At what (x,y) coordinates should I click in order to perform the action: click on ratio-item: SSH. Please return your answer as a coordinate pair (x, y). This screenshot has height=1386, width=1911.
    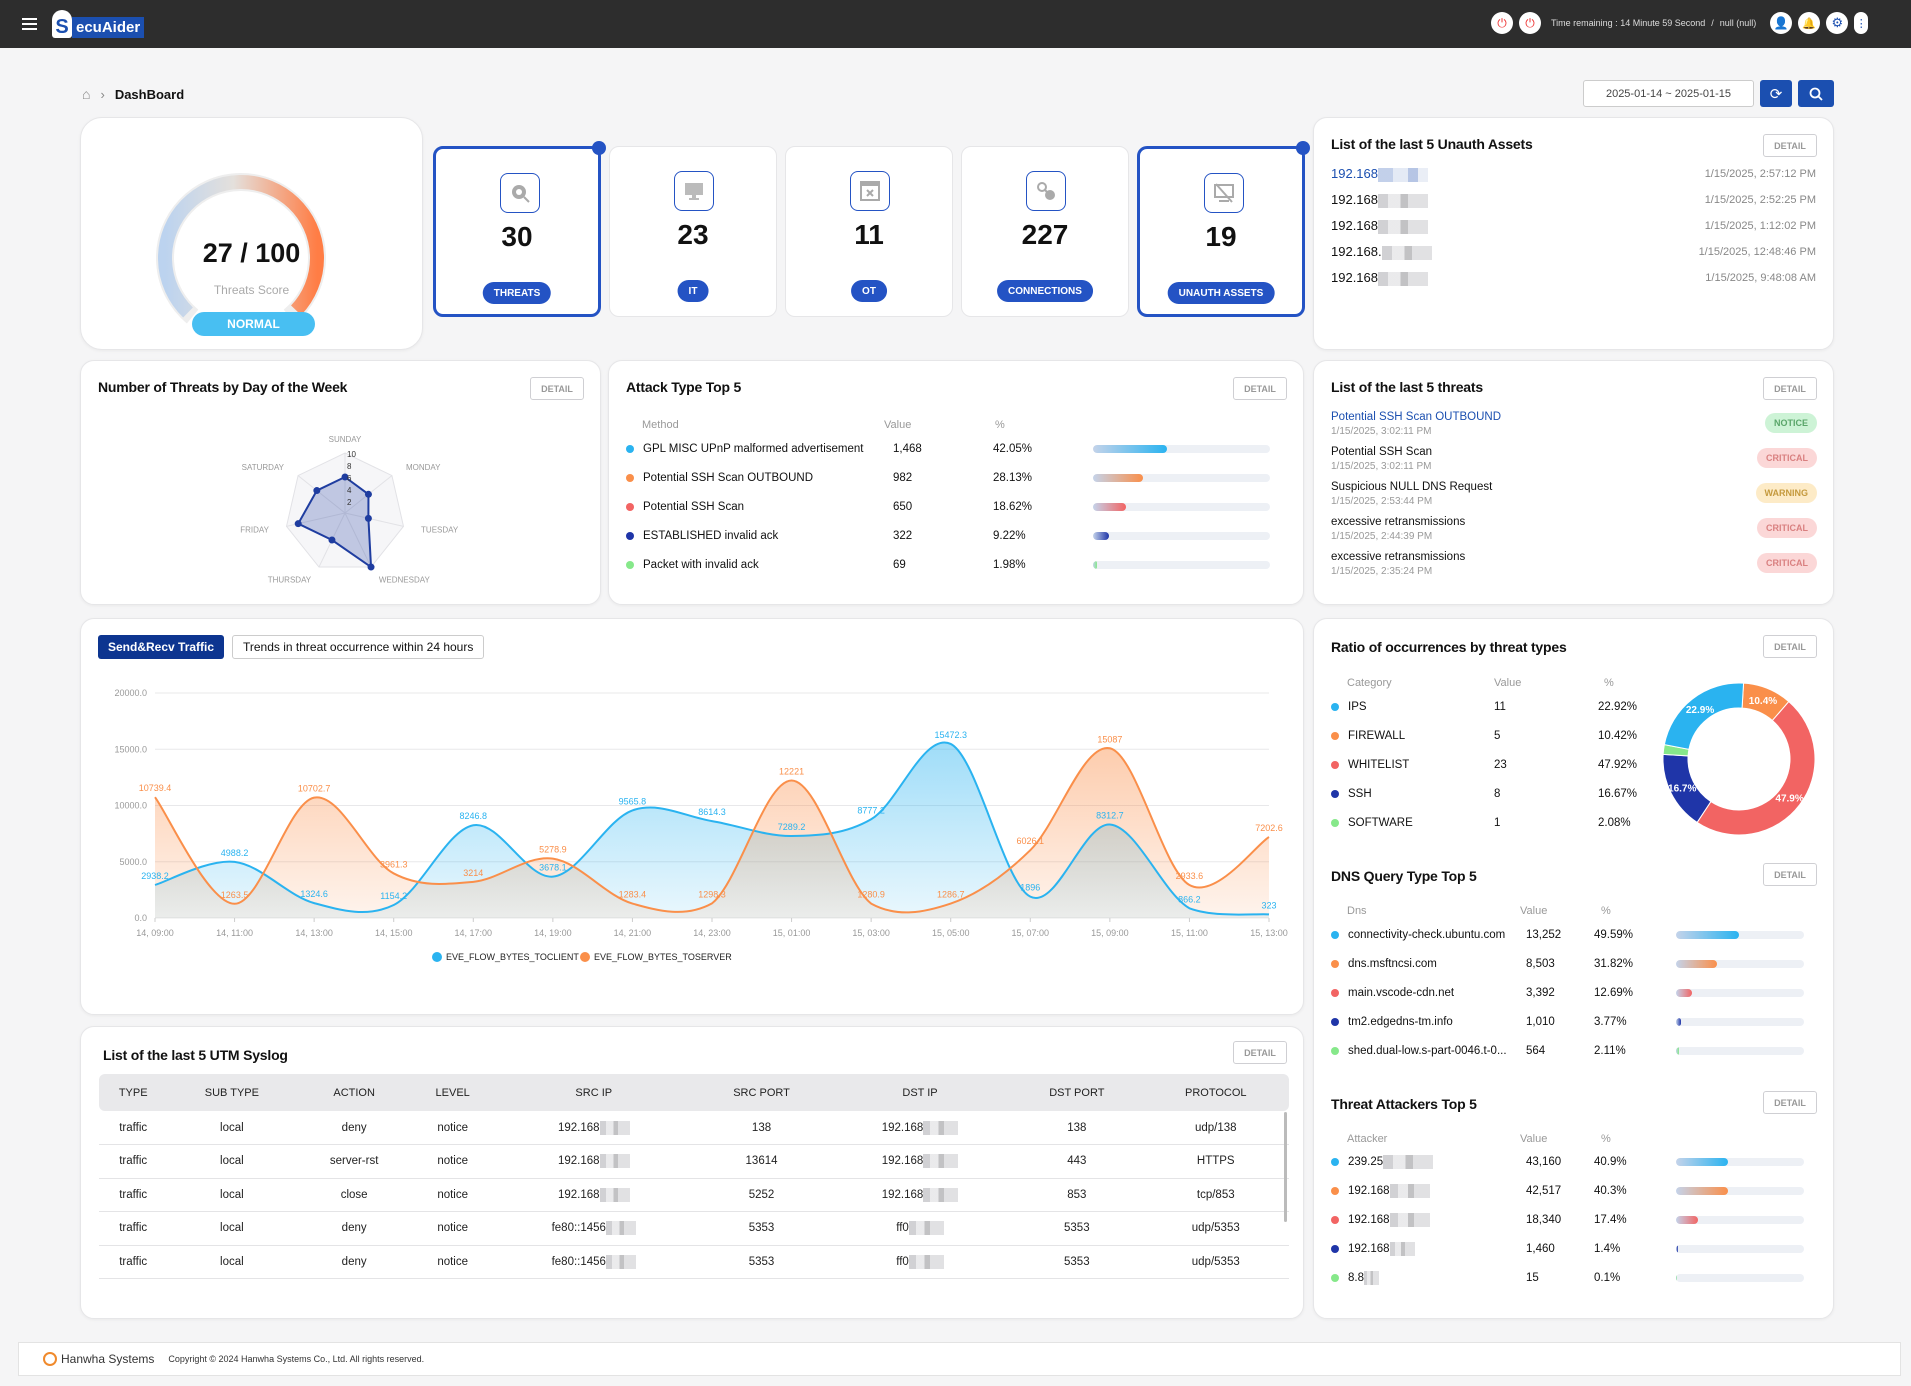
    Looking at the image, I should click on (1414, 794).